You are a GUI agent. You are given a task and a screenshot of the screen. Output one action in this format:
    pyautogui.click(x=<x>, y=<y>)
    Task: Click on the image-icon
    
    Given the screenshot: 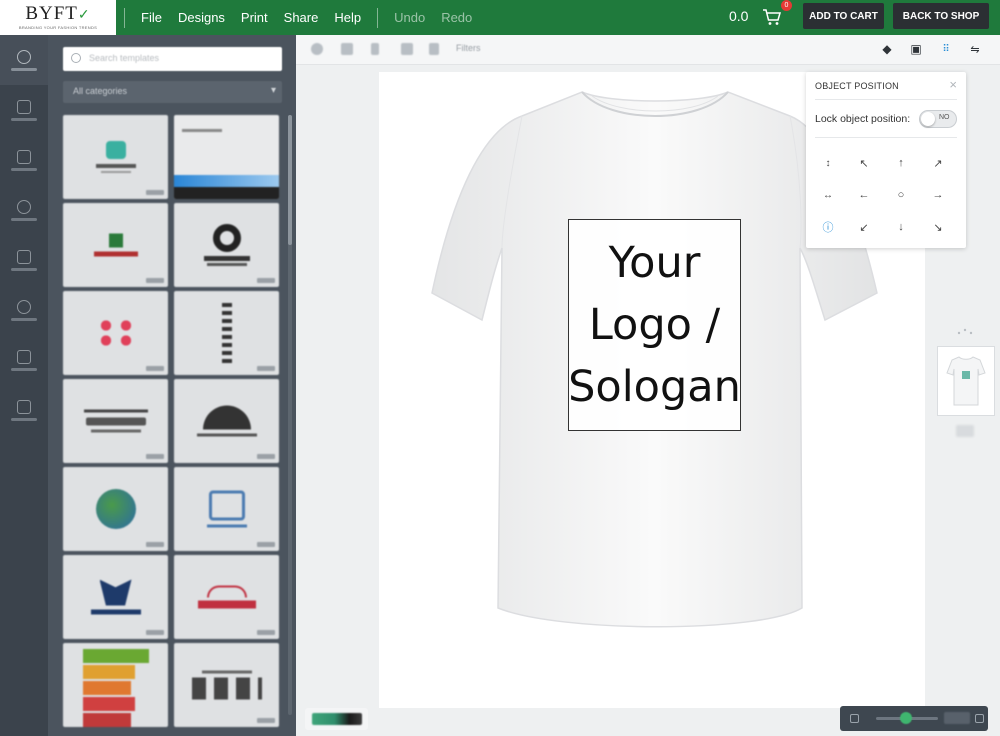 What is the action you would take?
    pyautogui.click(x=24, y=156)
    